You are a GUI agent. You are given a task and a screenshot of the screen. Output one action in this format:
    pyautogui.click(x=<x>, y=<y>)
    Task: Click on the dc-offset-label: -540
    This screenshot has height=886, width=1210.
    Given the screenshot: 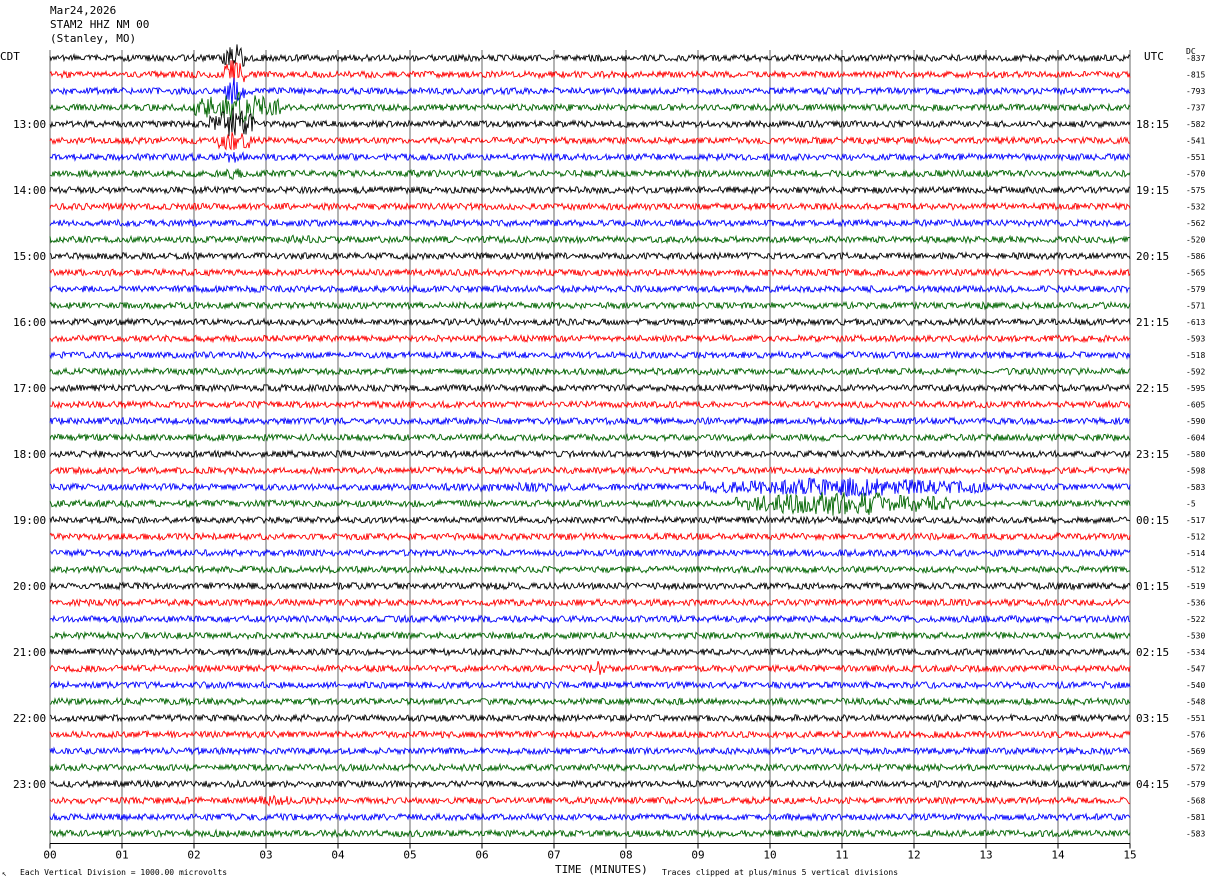 What is the action you would take?
    pyautogui.click(x=1195, y=685)
    